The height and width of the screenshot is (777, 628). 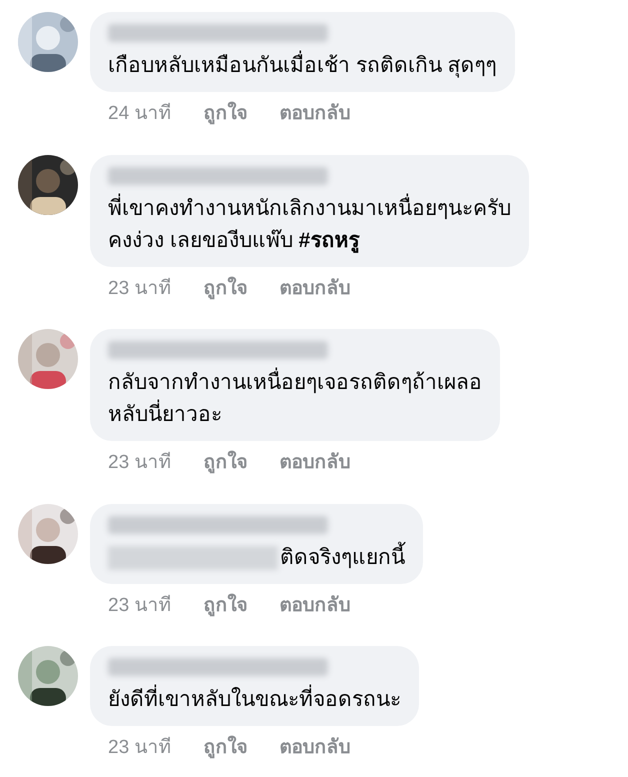 What do you see at coordinates (140, 114) in the screenshot?
I see `comment-time: 24 นาที` at bounding box center [140, 114].